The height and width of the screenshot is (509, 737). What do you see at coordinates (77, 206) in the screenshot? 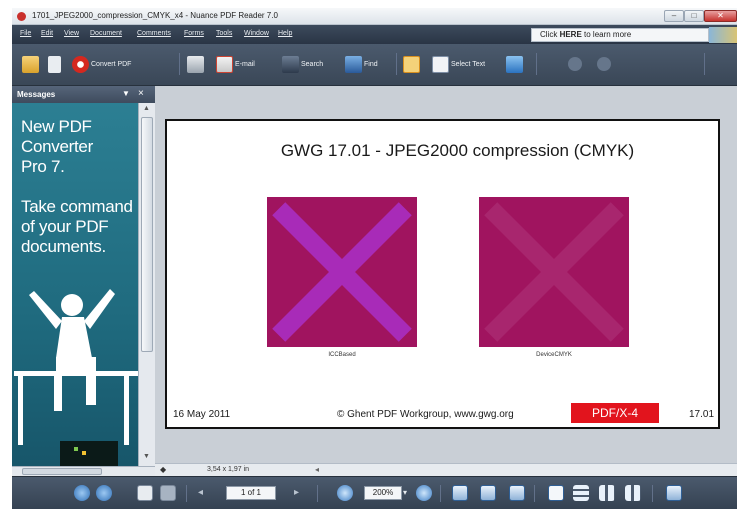
I see `ad-line: Take command` at bounding box center [77, 206].